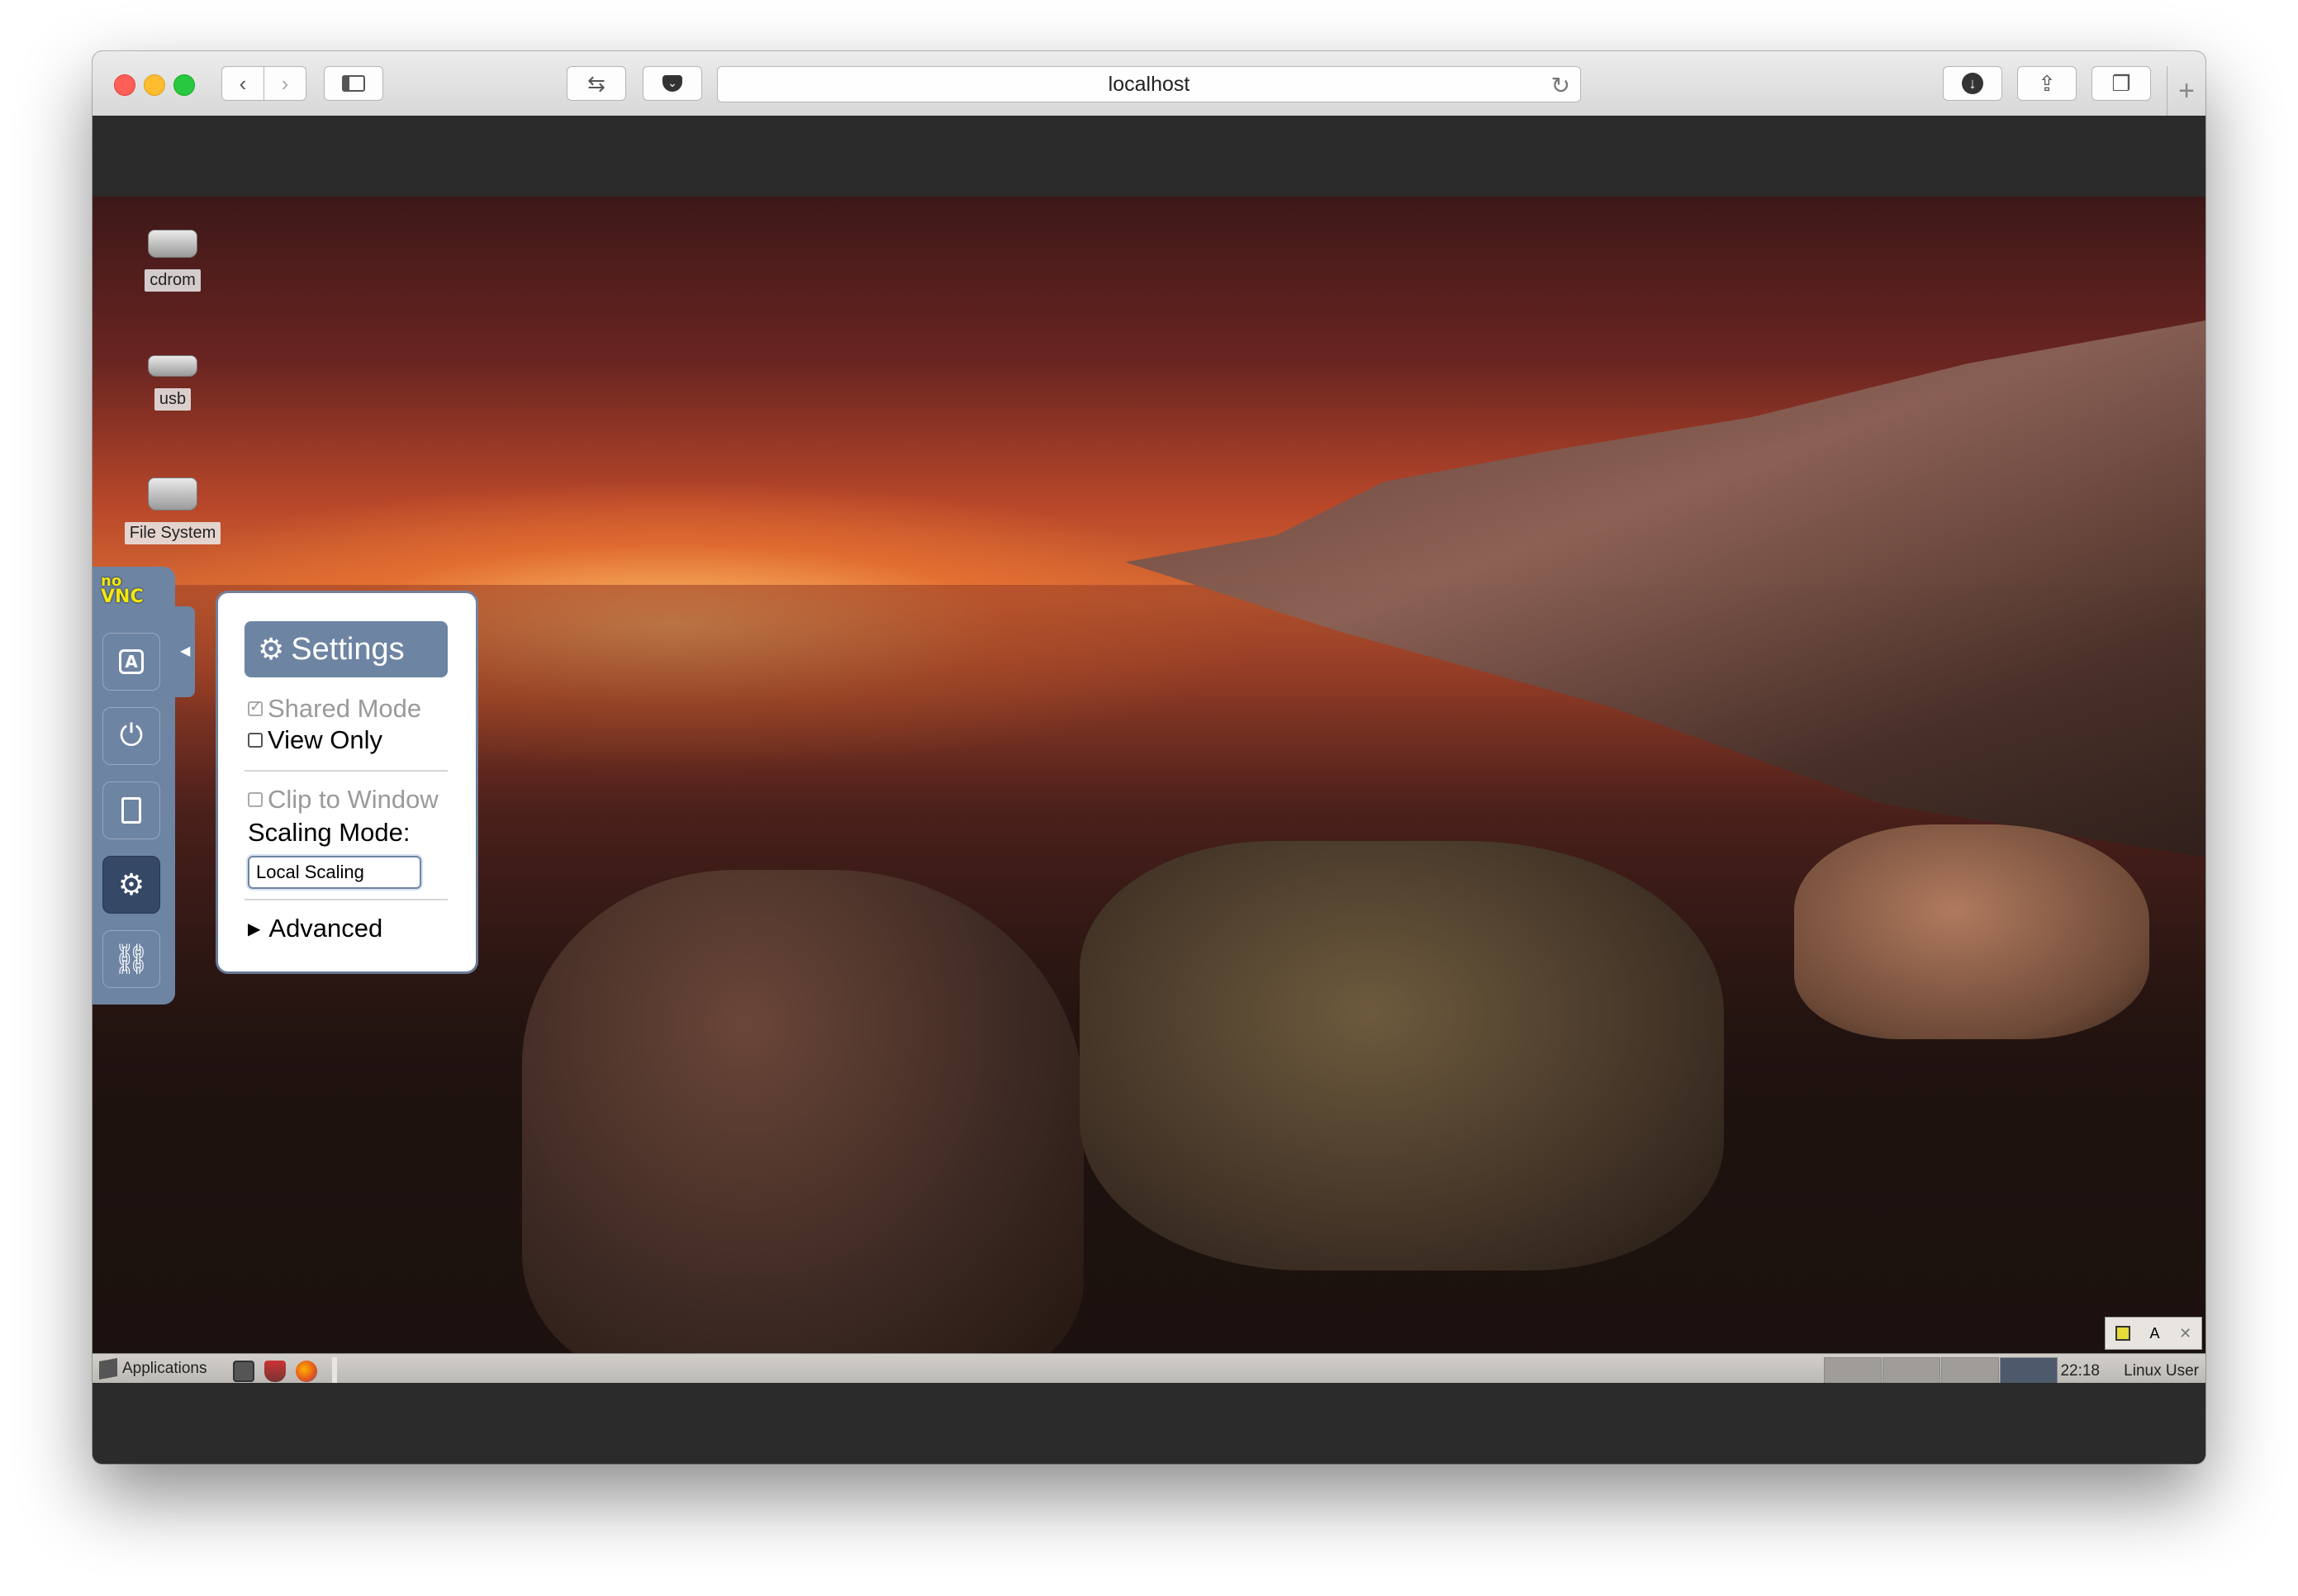 Image resolution: width=2298 pixels, height=1596 pixels. I want to click on clipboard-icon, so click(131, 810).